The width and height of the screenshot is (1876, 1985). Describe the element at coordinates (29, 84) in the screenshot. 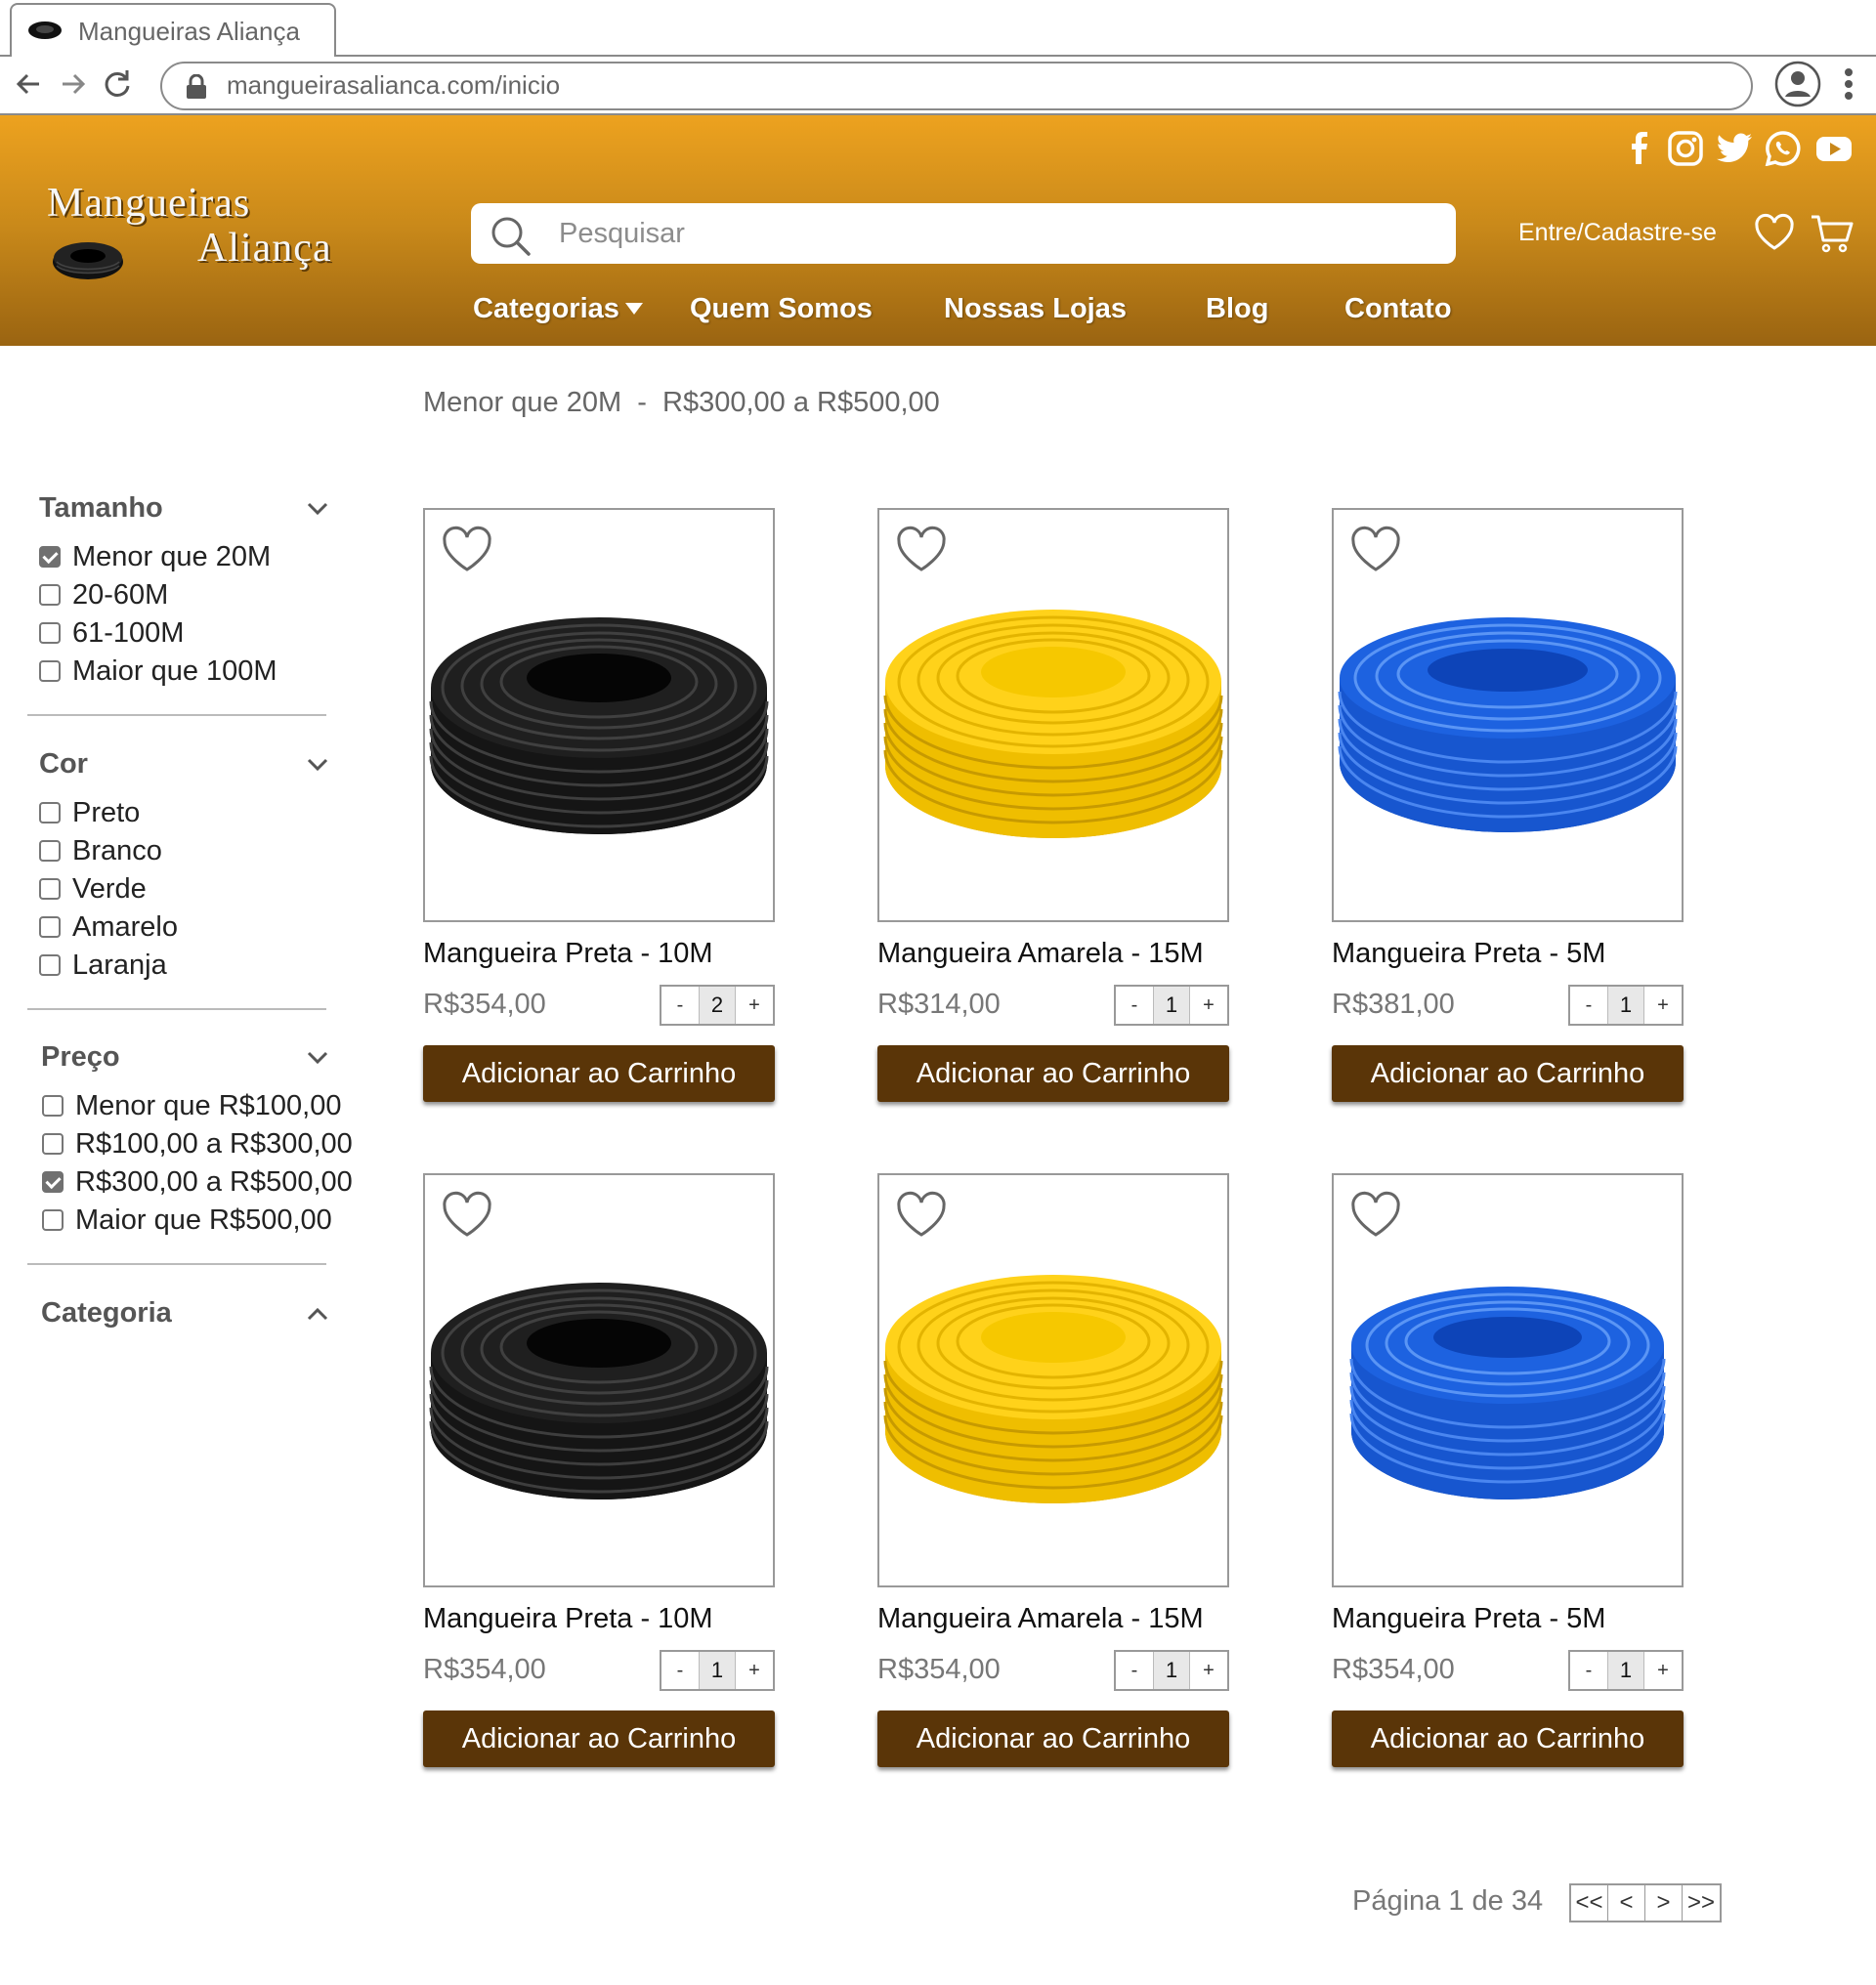

I see `back-arrow-icon` at that location.